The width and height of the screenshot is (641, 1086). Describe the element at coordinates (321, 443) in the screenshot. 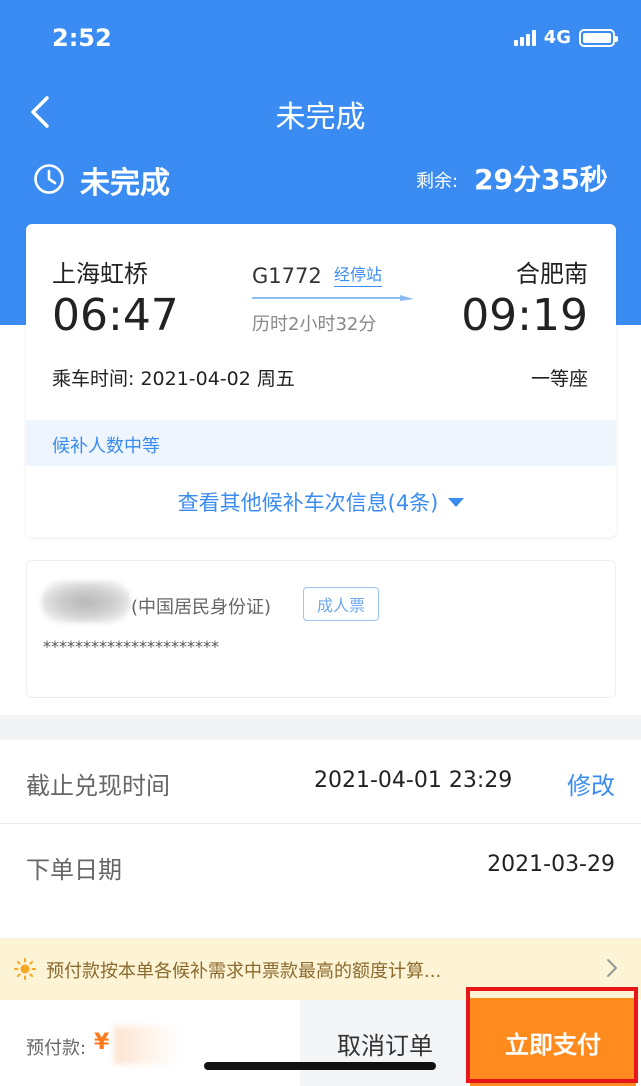

I see `waitlist-bar: 候补人数中等` at that location.